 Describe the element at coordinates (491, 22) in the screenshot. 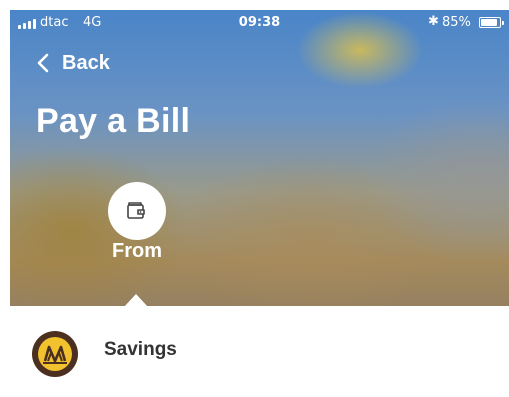

I see `battery-icon` at that location.